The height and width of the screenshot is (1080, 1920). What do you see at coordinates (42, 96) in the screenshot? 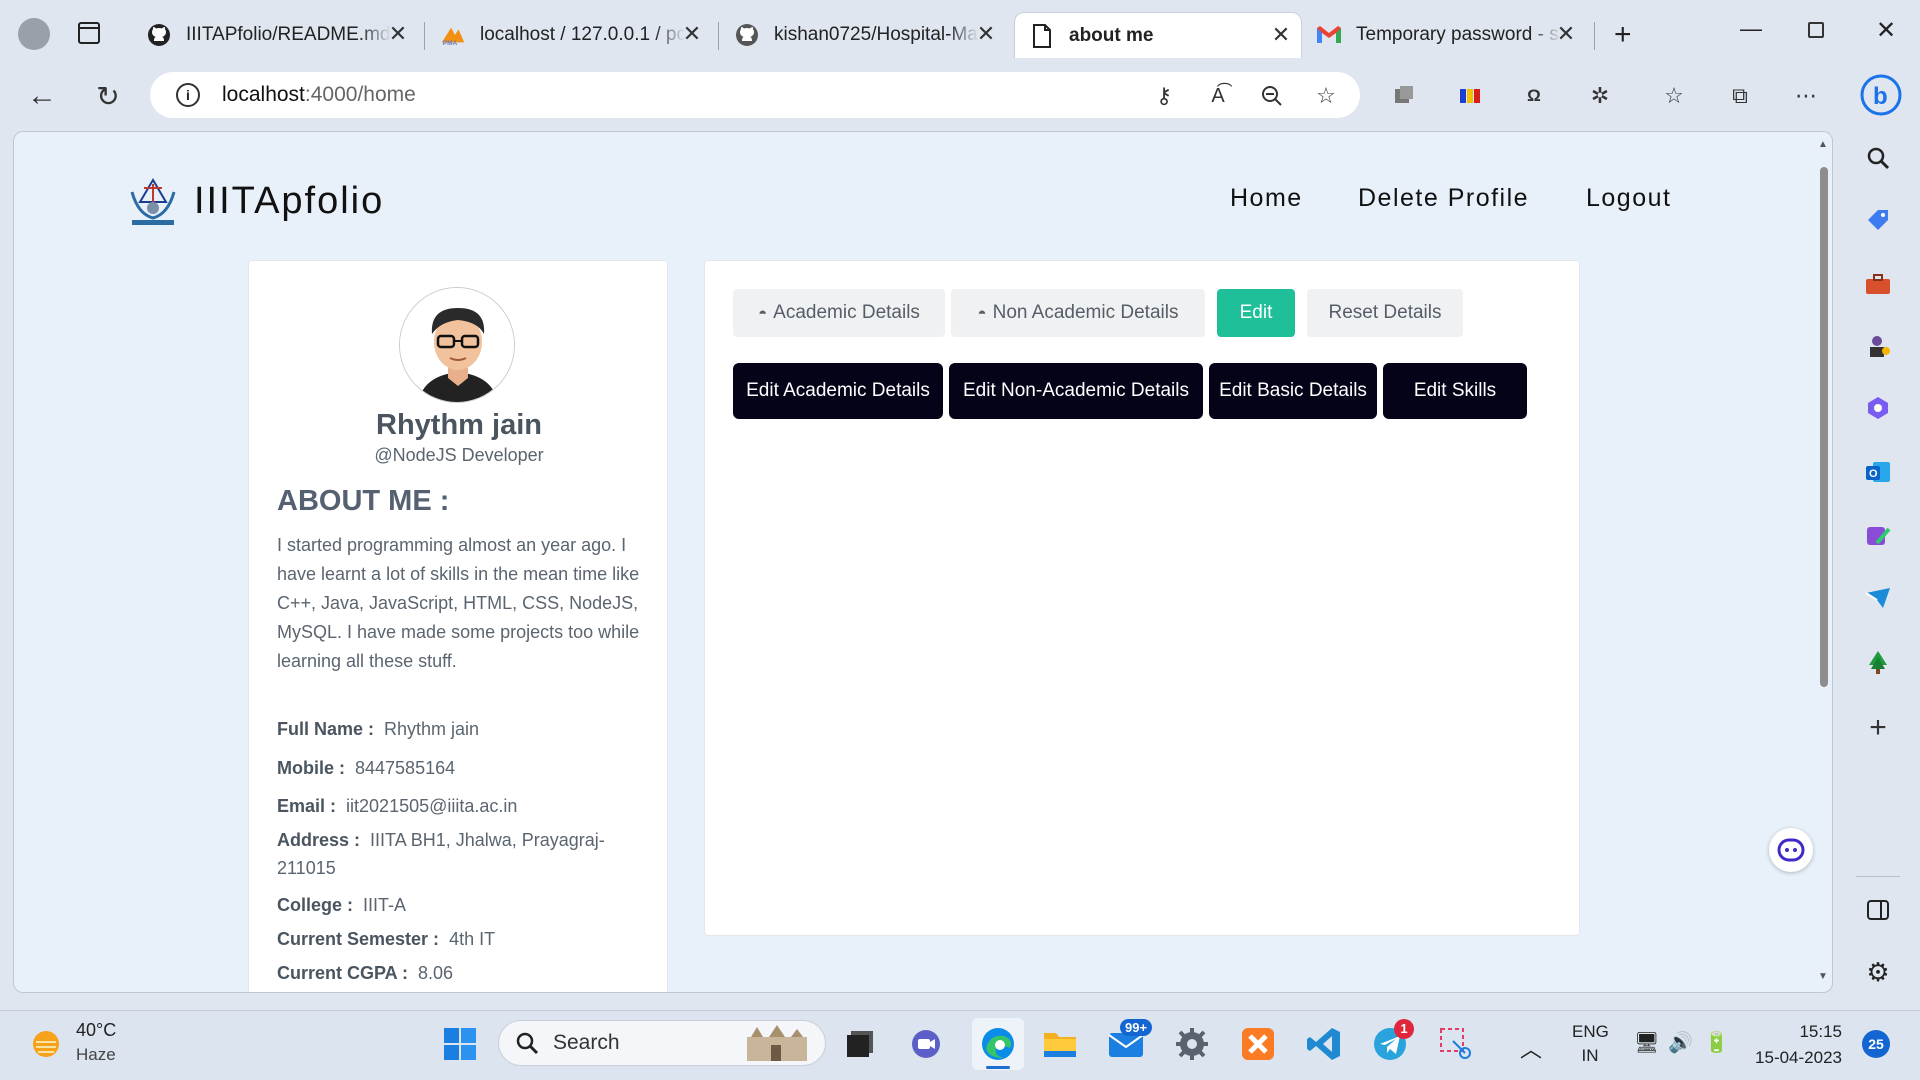
I see `back-icon: ←` at bounding box center [42, 96].